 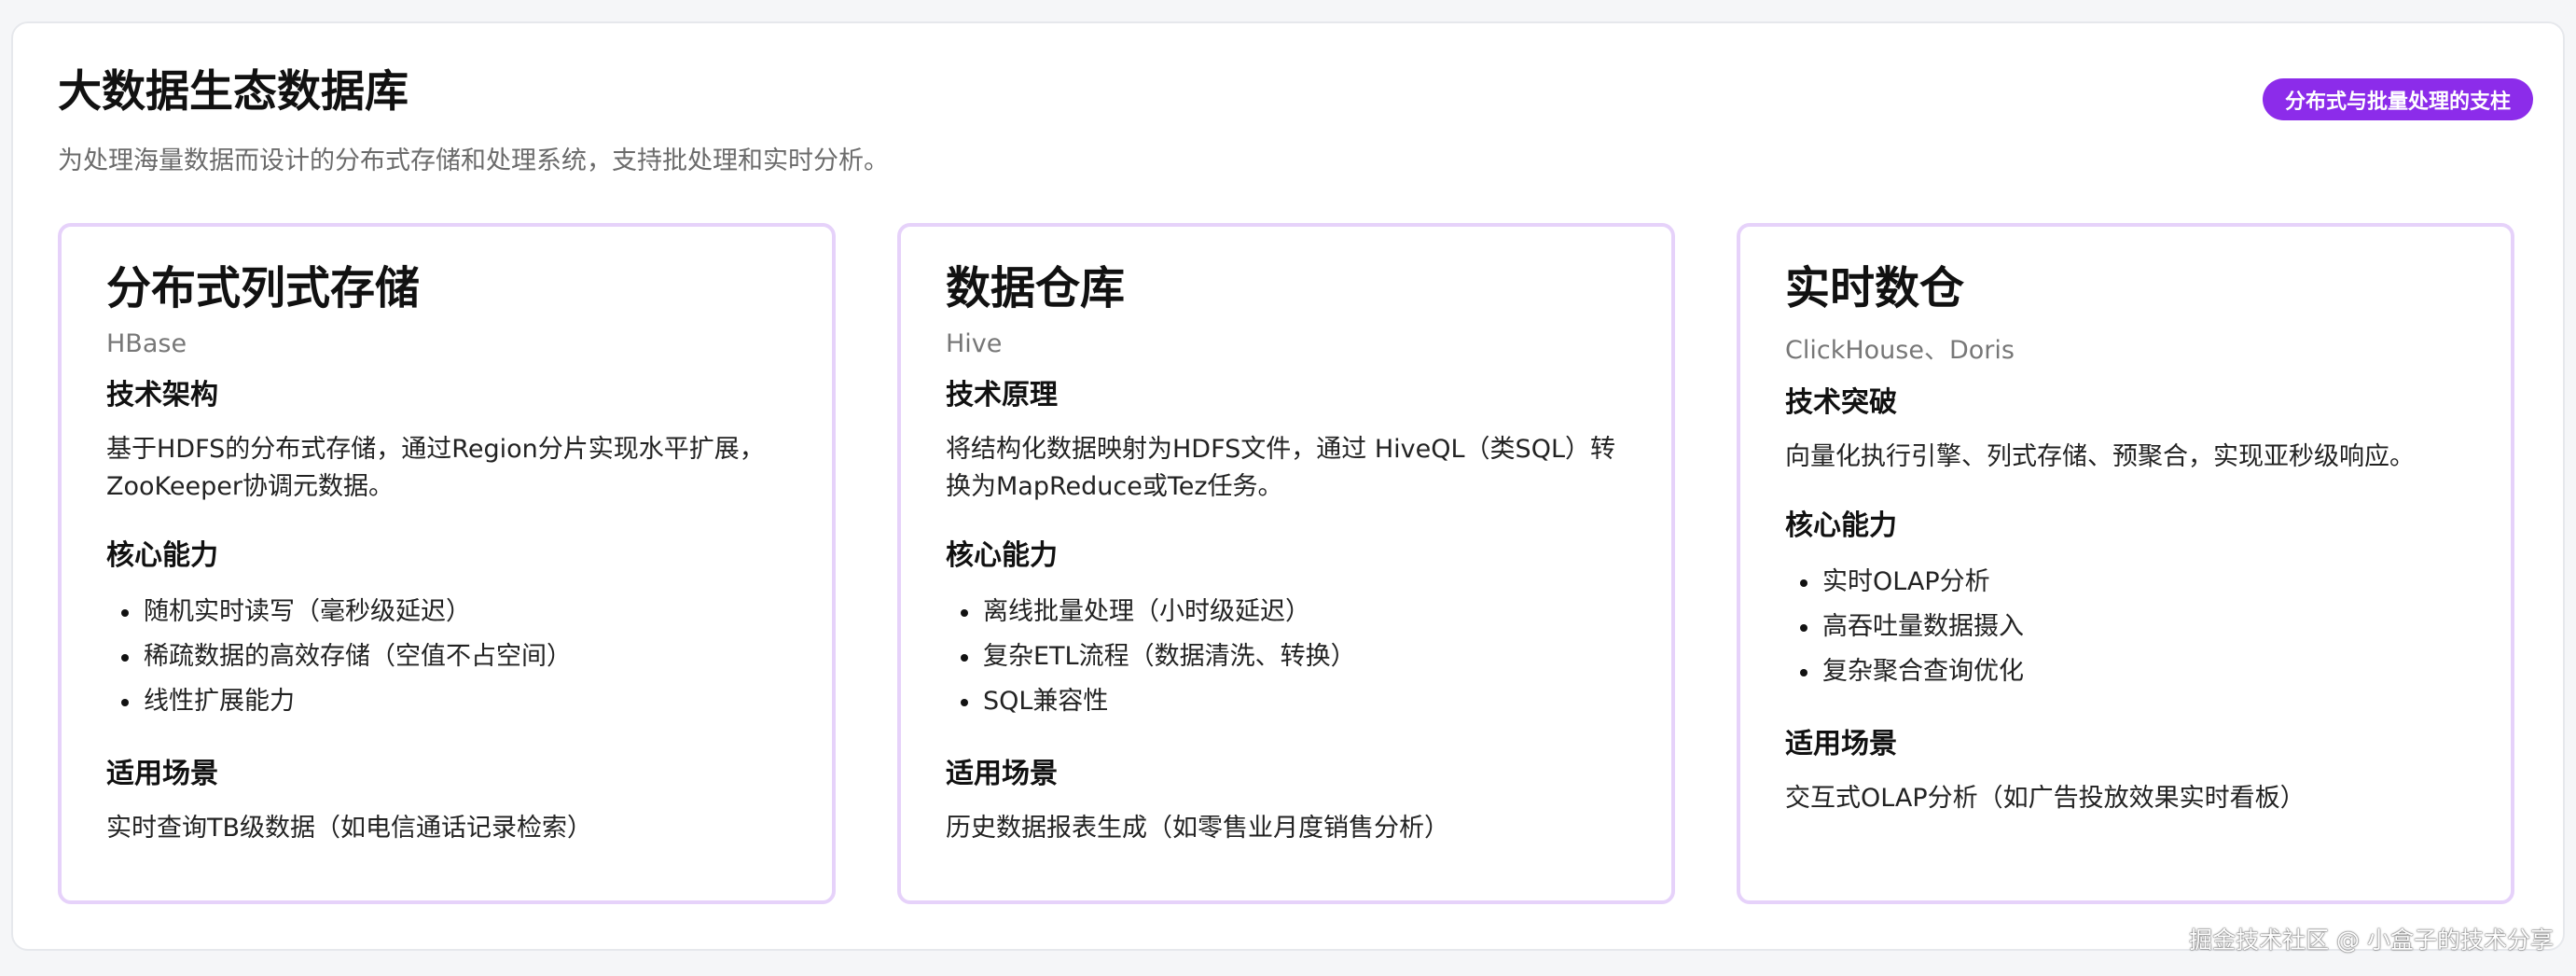 What do you see at coordinates (1002, 394) in the screenshot?
I see `section-heading: 技术原理` at bounding box center [1002, 394].